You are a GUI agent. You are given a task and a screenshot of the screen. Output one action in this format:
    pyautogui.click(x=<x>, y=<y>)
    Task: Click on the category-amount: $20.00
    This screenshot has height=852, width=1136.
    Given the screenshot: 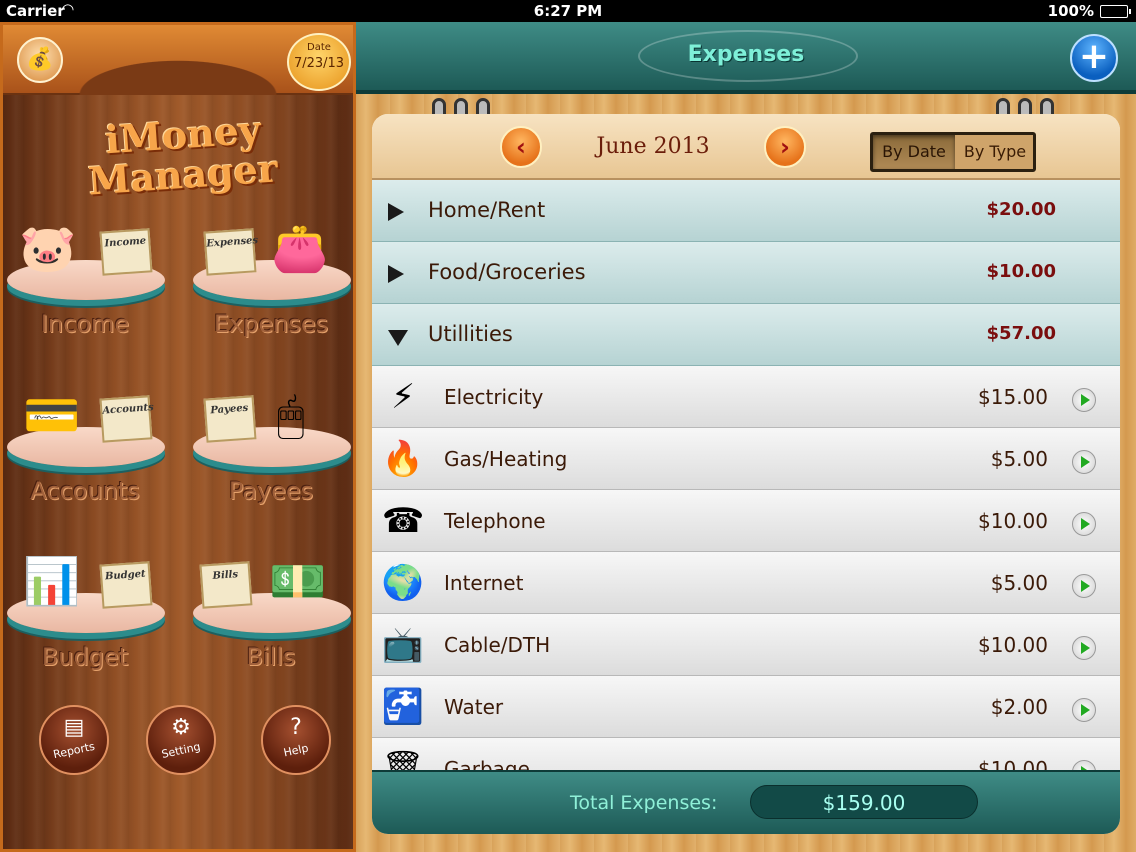 What is the action you would take?
    pyautogui.click(x=1021, y=209)
    